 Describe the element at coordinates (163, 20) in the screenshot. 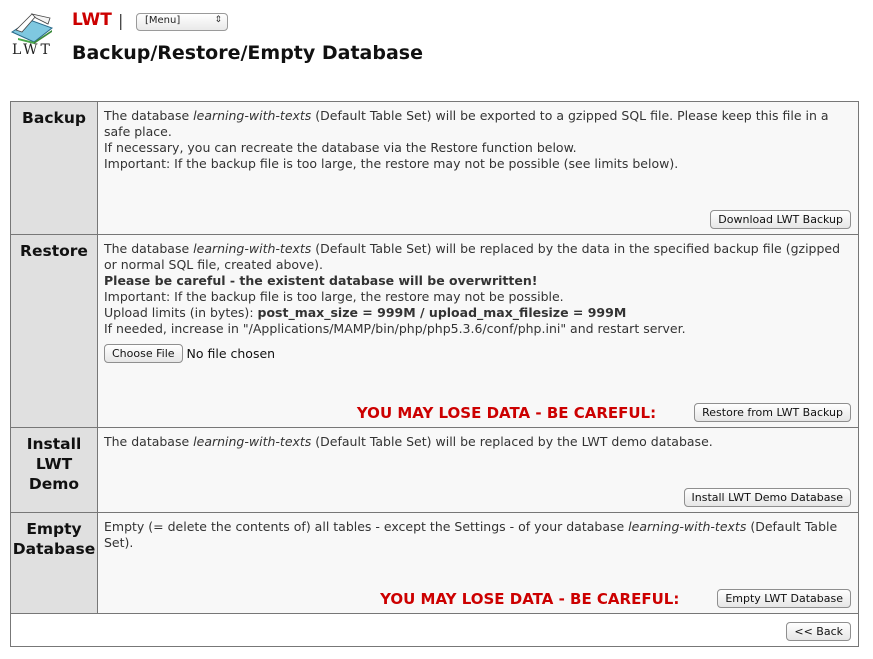

I see `menu-select-value: [Menu]` at that location.